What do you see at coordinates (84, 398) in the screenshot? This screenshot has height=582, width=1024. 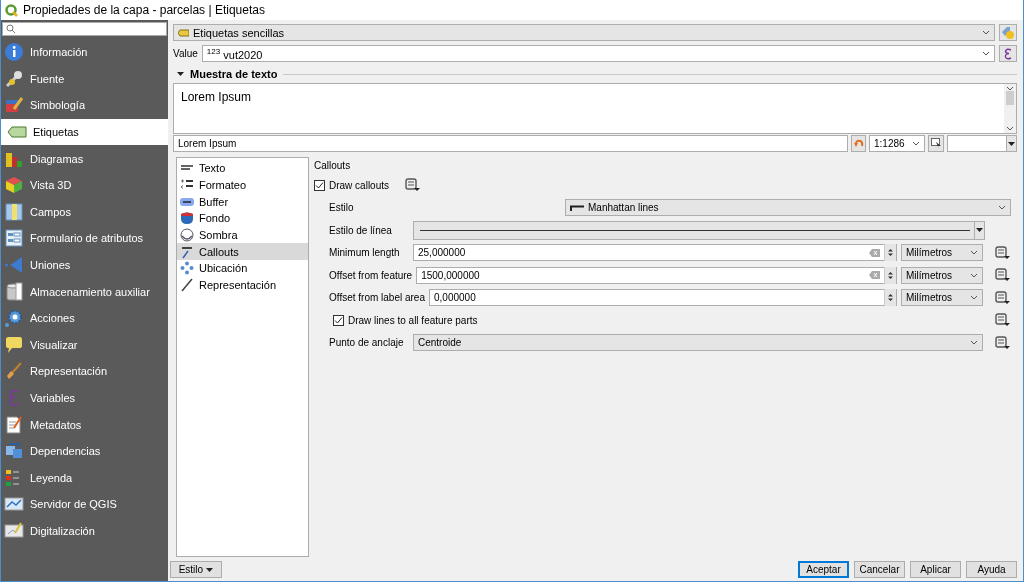 I see `sidebar-item: Variables` at bounding box center [84, 398].